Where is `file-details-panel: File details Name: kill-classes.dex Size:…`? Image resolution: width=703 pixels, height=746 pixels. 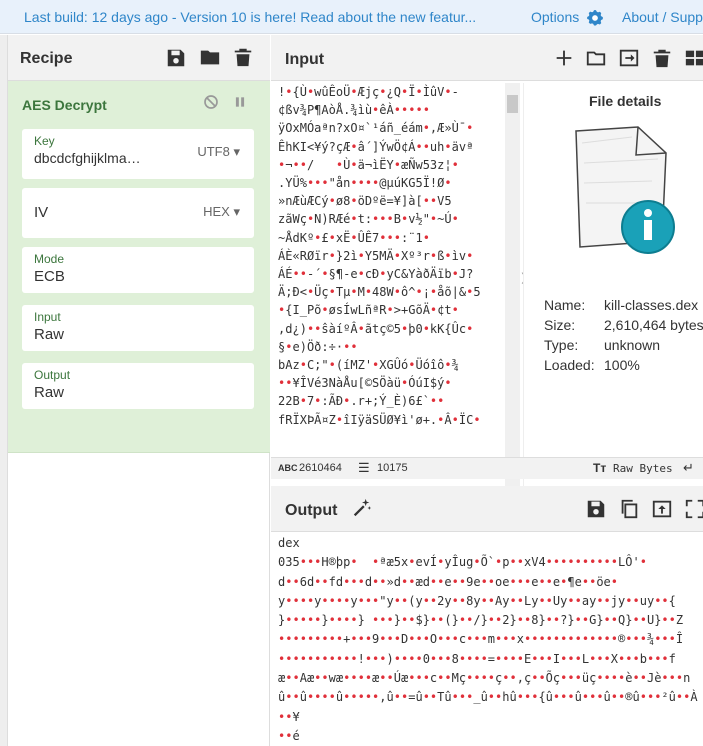 file-details-panel: File details Name: kill-classes.dex Size:… is located at coordinates (613, 286).